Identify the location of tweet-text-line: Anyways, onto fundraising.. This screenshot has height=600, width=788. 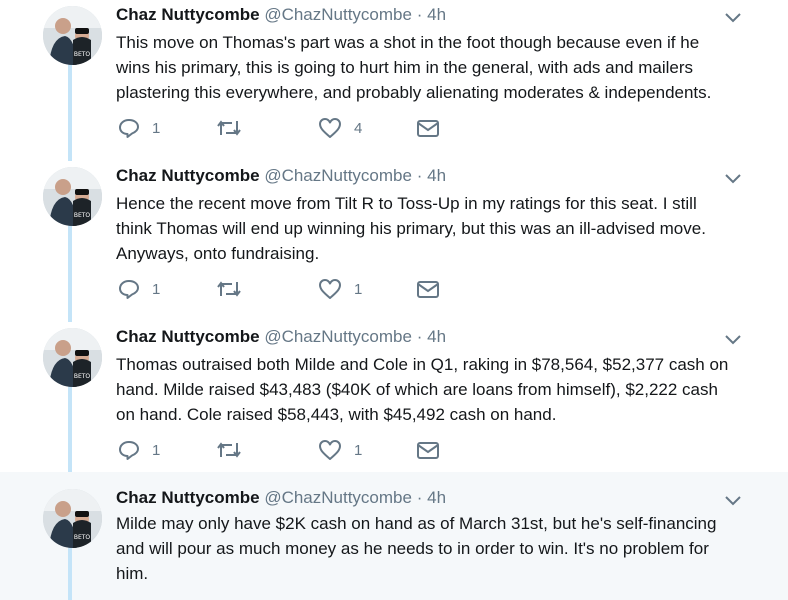
(218, 253).